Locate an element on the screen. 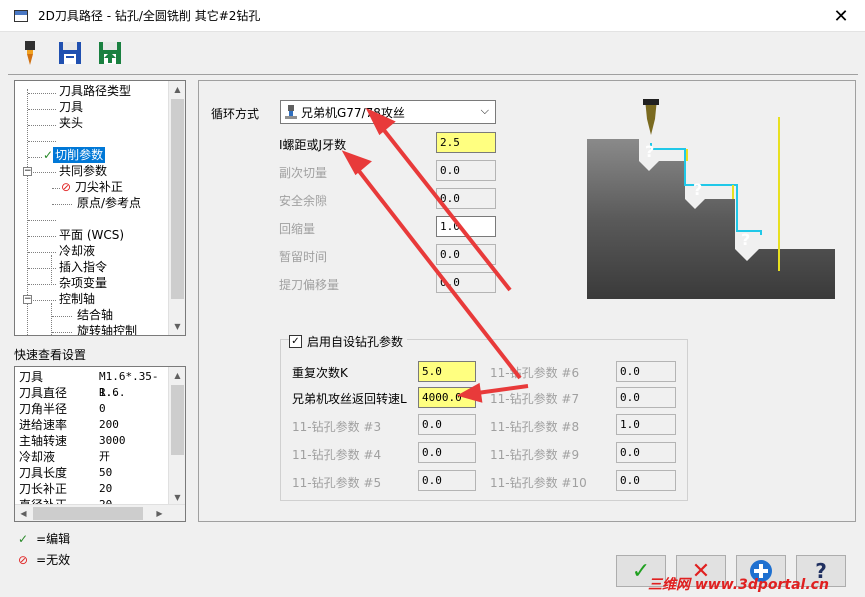 The width and height of the screenshot is (865, 597). tree-item-tool: 刀具 is located at coordinates (71, 107).